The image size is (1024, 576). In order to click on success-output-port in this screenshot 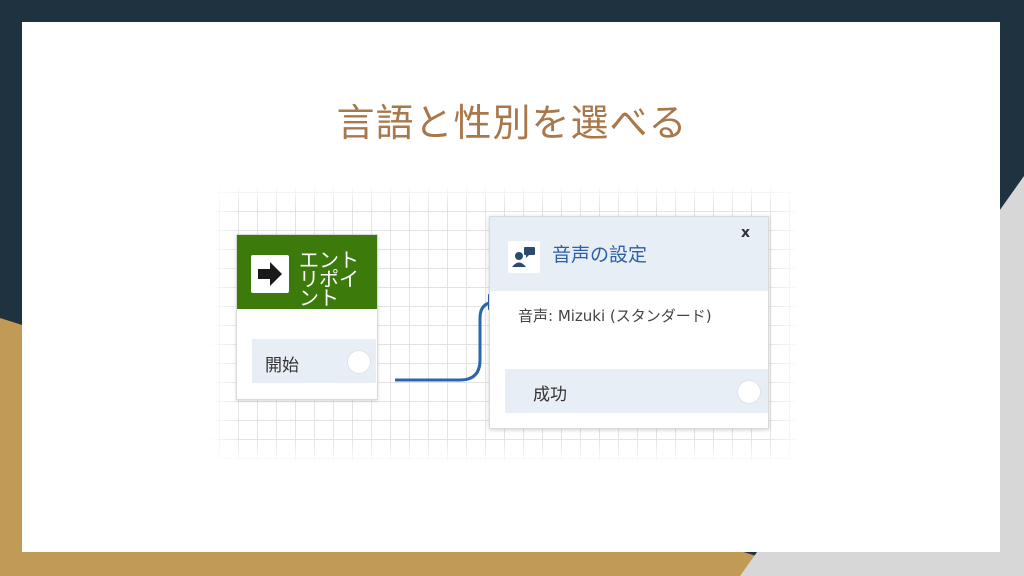, I will do `click(749, 392)`.